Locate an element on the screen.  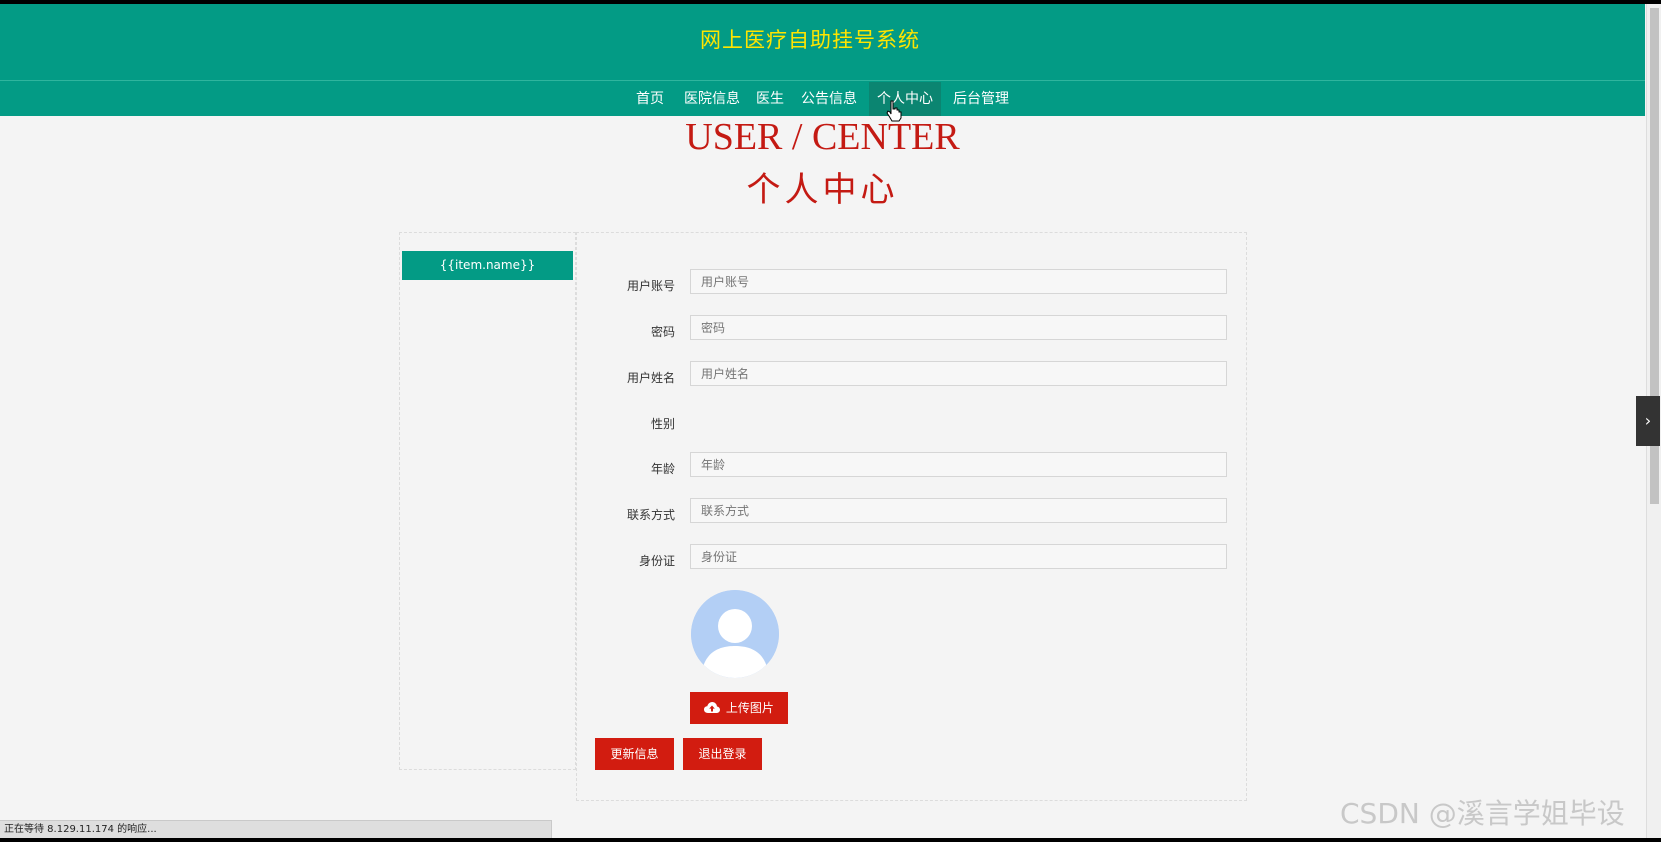
contact-input is located at coordinates (958, 510).